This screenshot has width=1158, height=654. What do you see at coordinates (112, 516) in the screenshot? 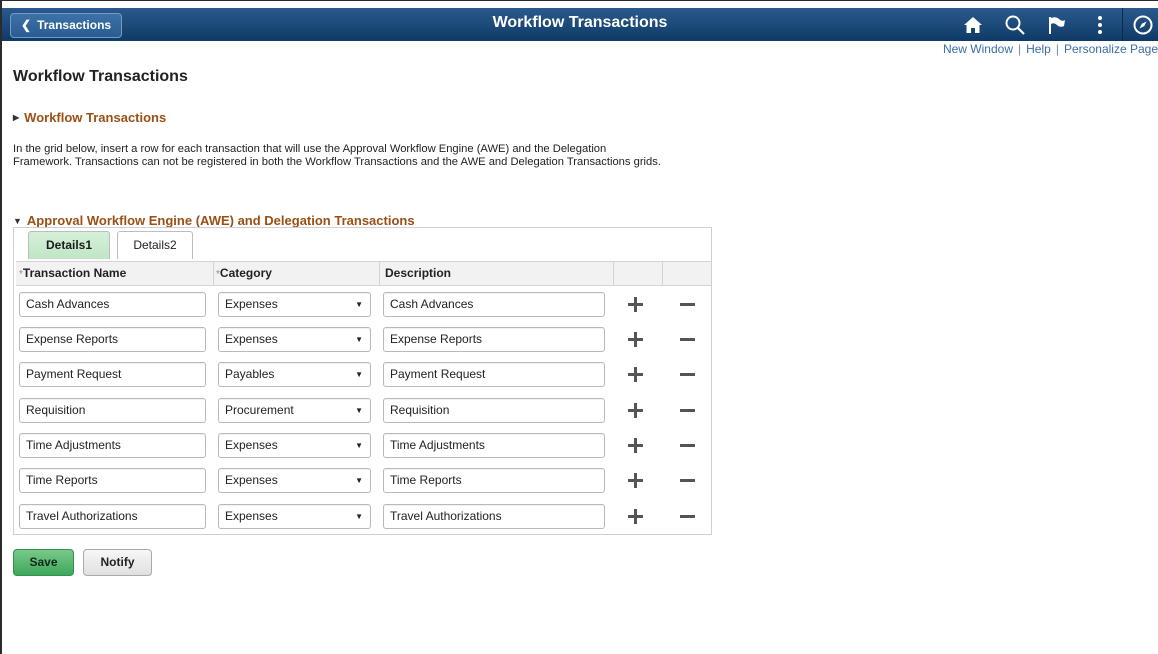
I see `transaction-name-field: Travel Authorizations` at bounding box center [112, 516].